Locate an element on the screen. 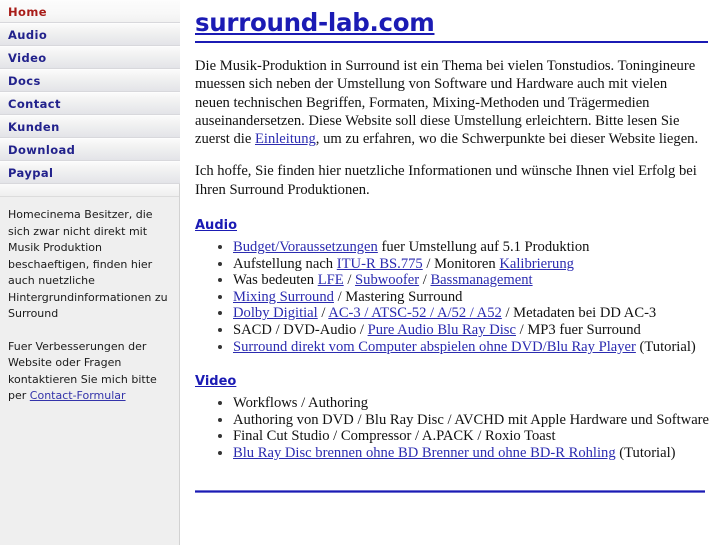 The height and width of the screenshot is (545, 727). list-item-text: Was bedeuten is located at coordinates (275, 280).